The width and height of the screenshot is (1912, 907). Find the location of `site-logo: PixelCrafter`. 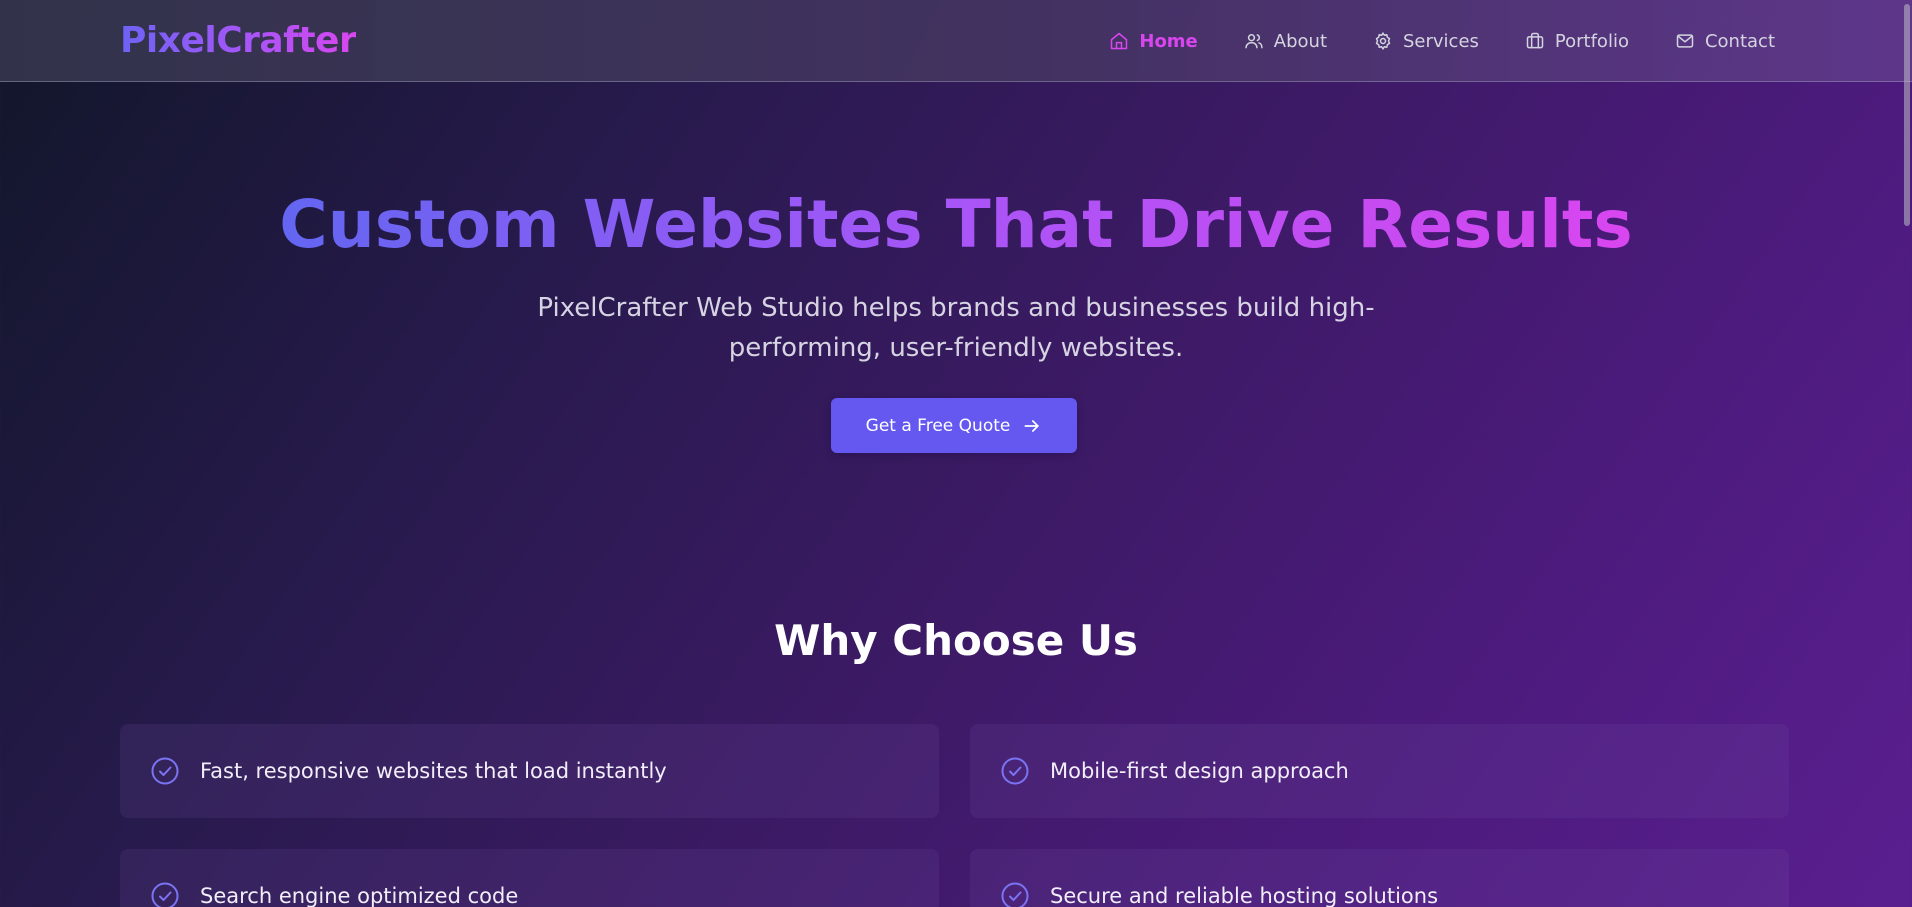

site-logo: PixelCrafter is located at coordinates (238, 40).